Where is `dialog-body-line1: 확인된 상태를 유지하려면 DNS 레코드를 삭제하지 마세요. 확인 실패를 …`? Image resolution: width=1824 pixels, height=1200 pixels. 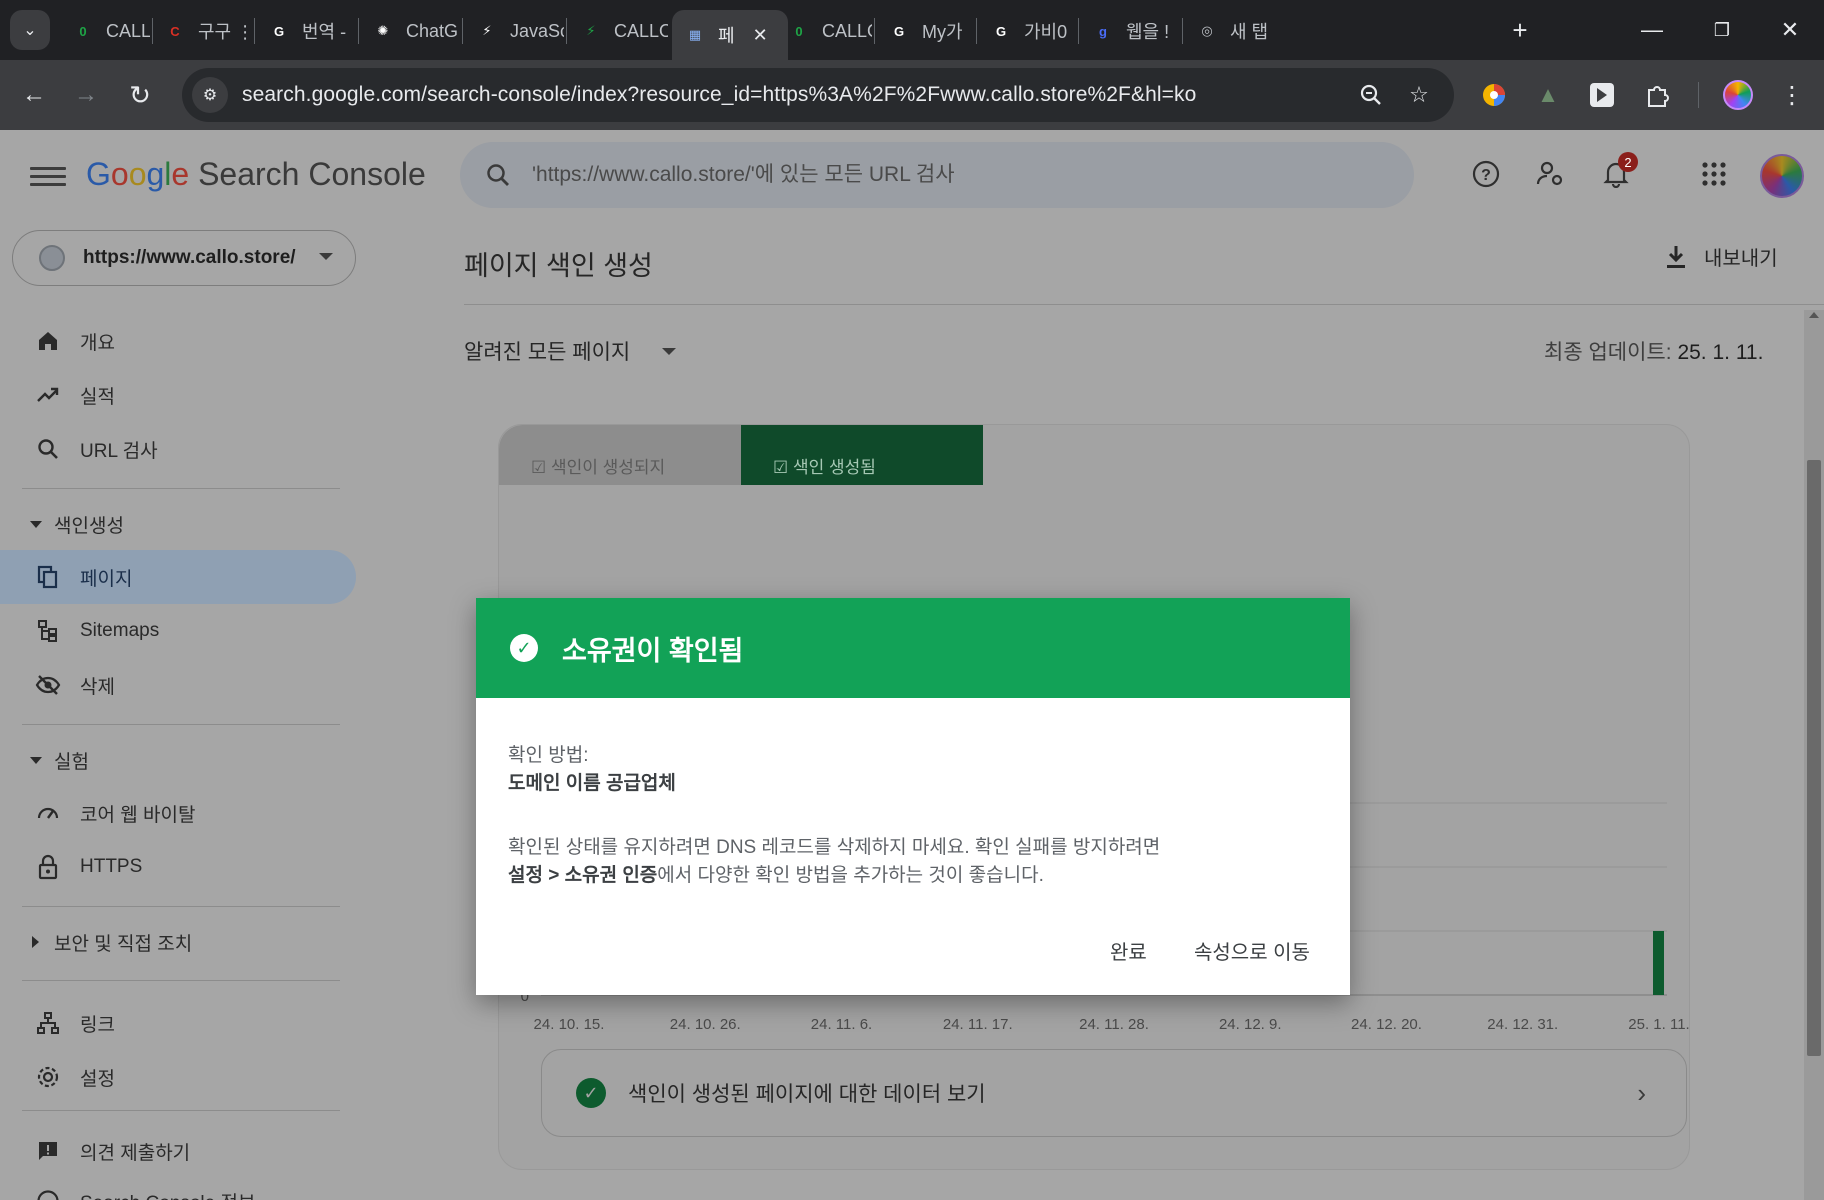
dialog-body-line1: 확인된 상태를 유지하려면 DNS 레코드를 삭제하지 마세요. 확인 실패를 … is located at coordinates (834, 847).